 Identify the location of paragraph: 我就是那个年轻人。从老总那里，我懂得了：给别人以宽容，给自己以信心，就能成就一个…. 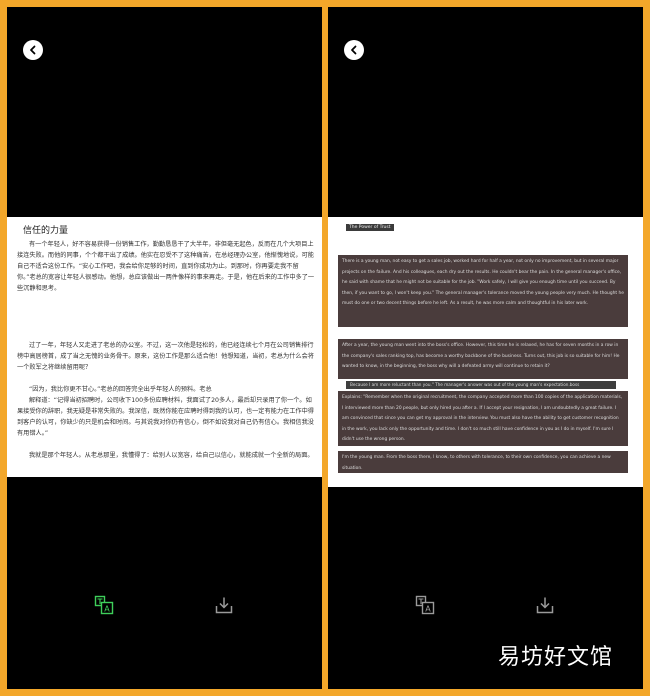
(171, 455).